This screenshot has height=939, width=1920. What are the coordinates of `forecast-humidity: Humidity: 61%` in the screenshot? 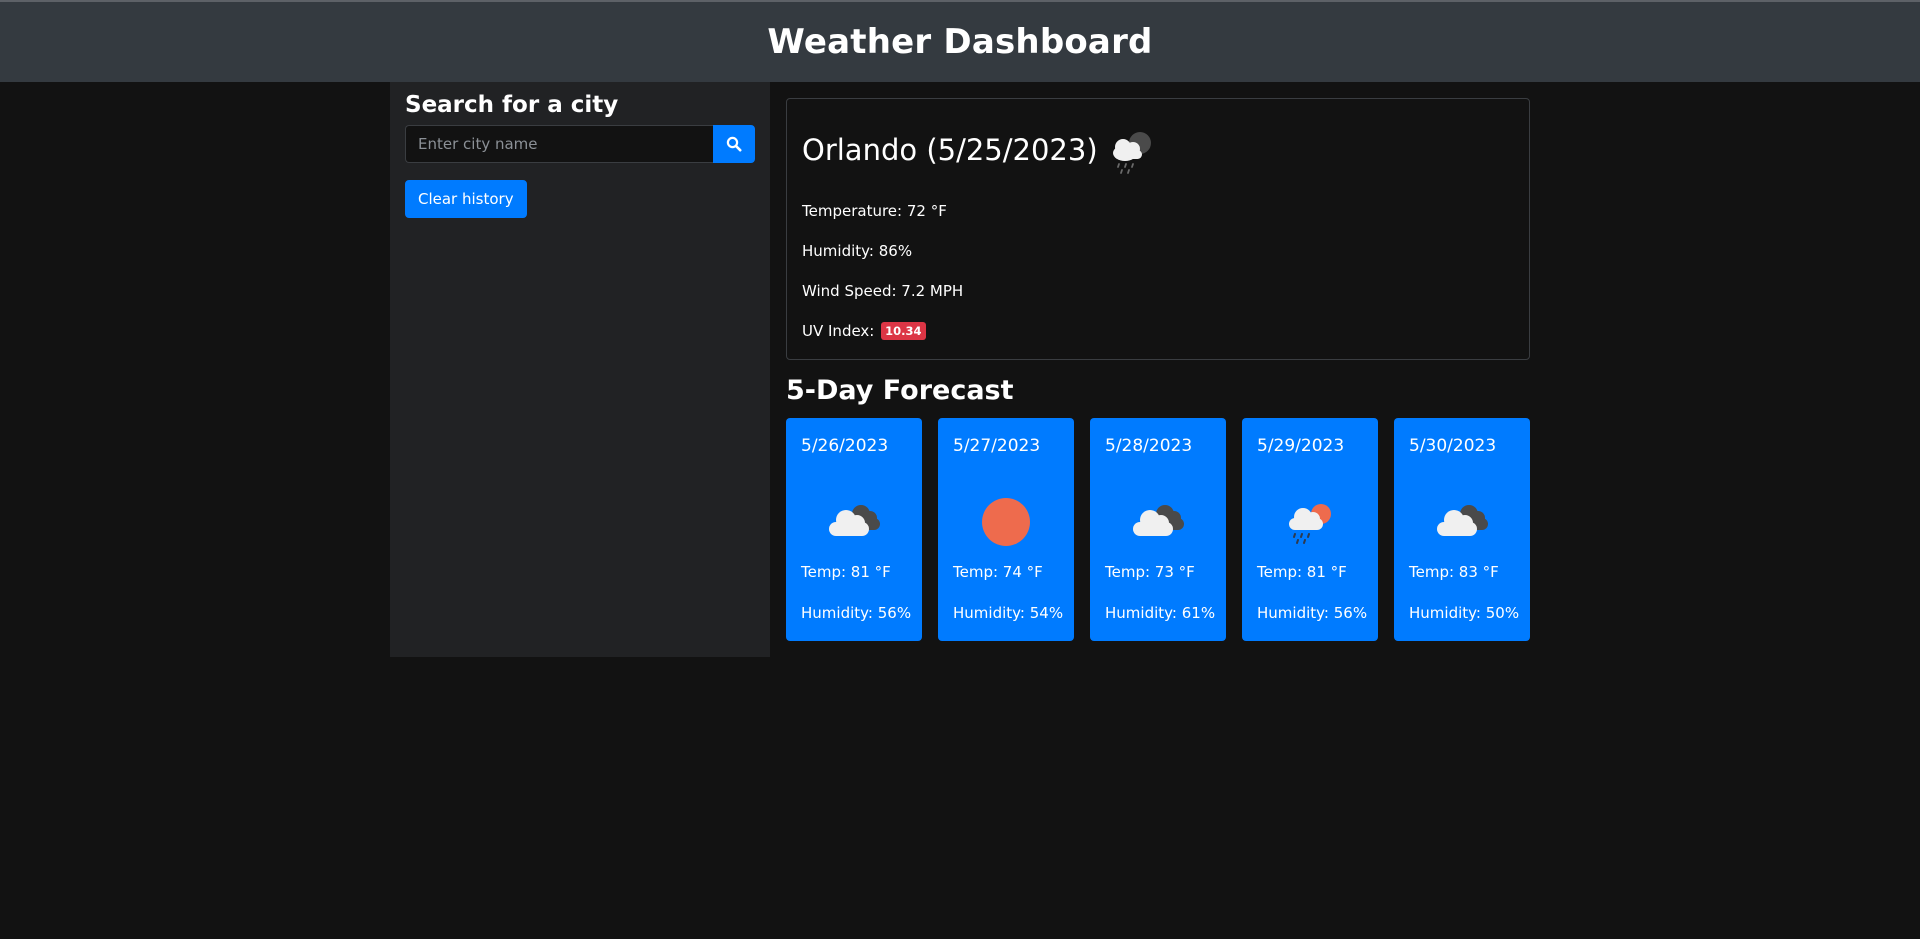 It's located at (1160, 613).